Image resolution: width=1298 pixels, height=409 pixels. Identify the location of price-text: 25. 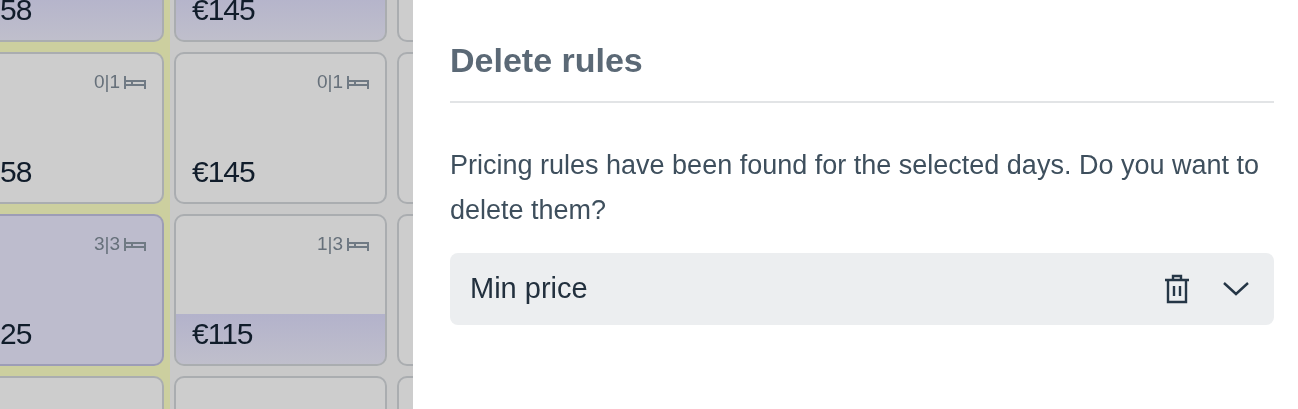
(16, 334).